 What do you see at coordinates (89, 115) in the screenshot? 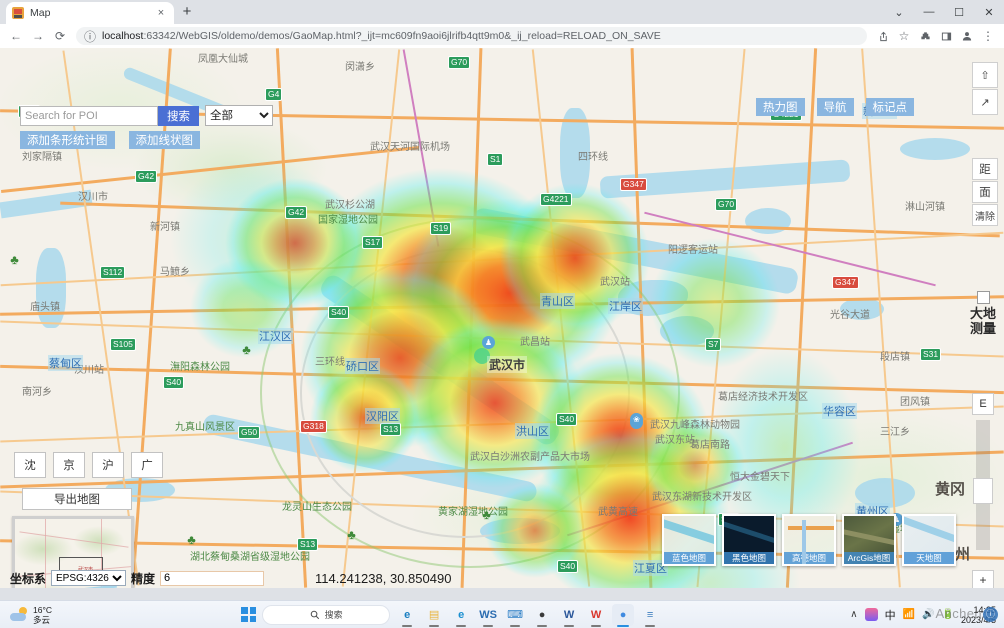
I see `search-input` at bounding box center [89, 115].